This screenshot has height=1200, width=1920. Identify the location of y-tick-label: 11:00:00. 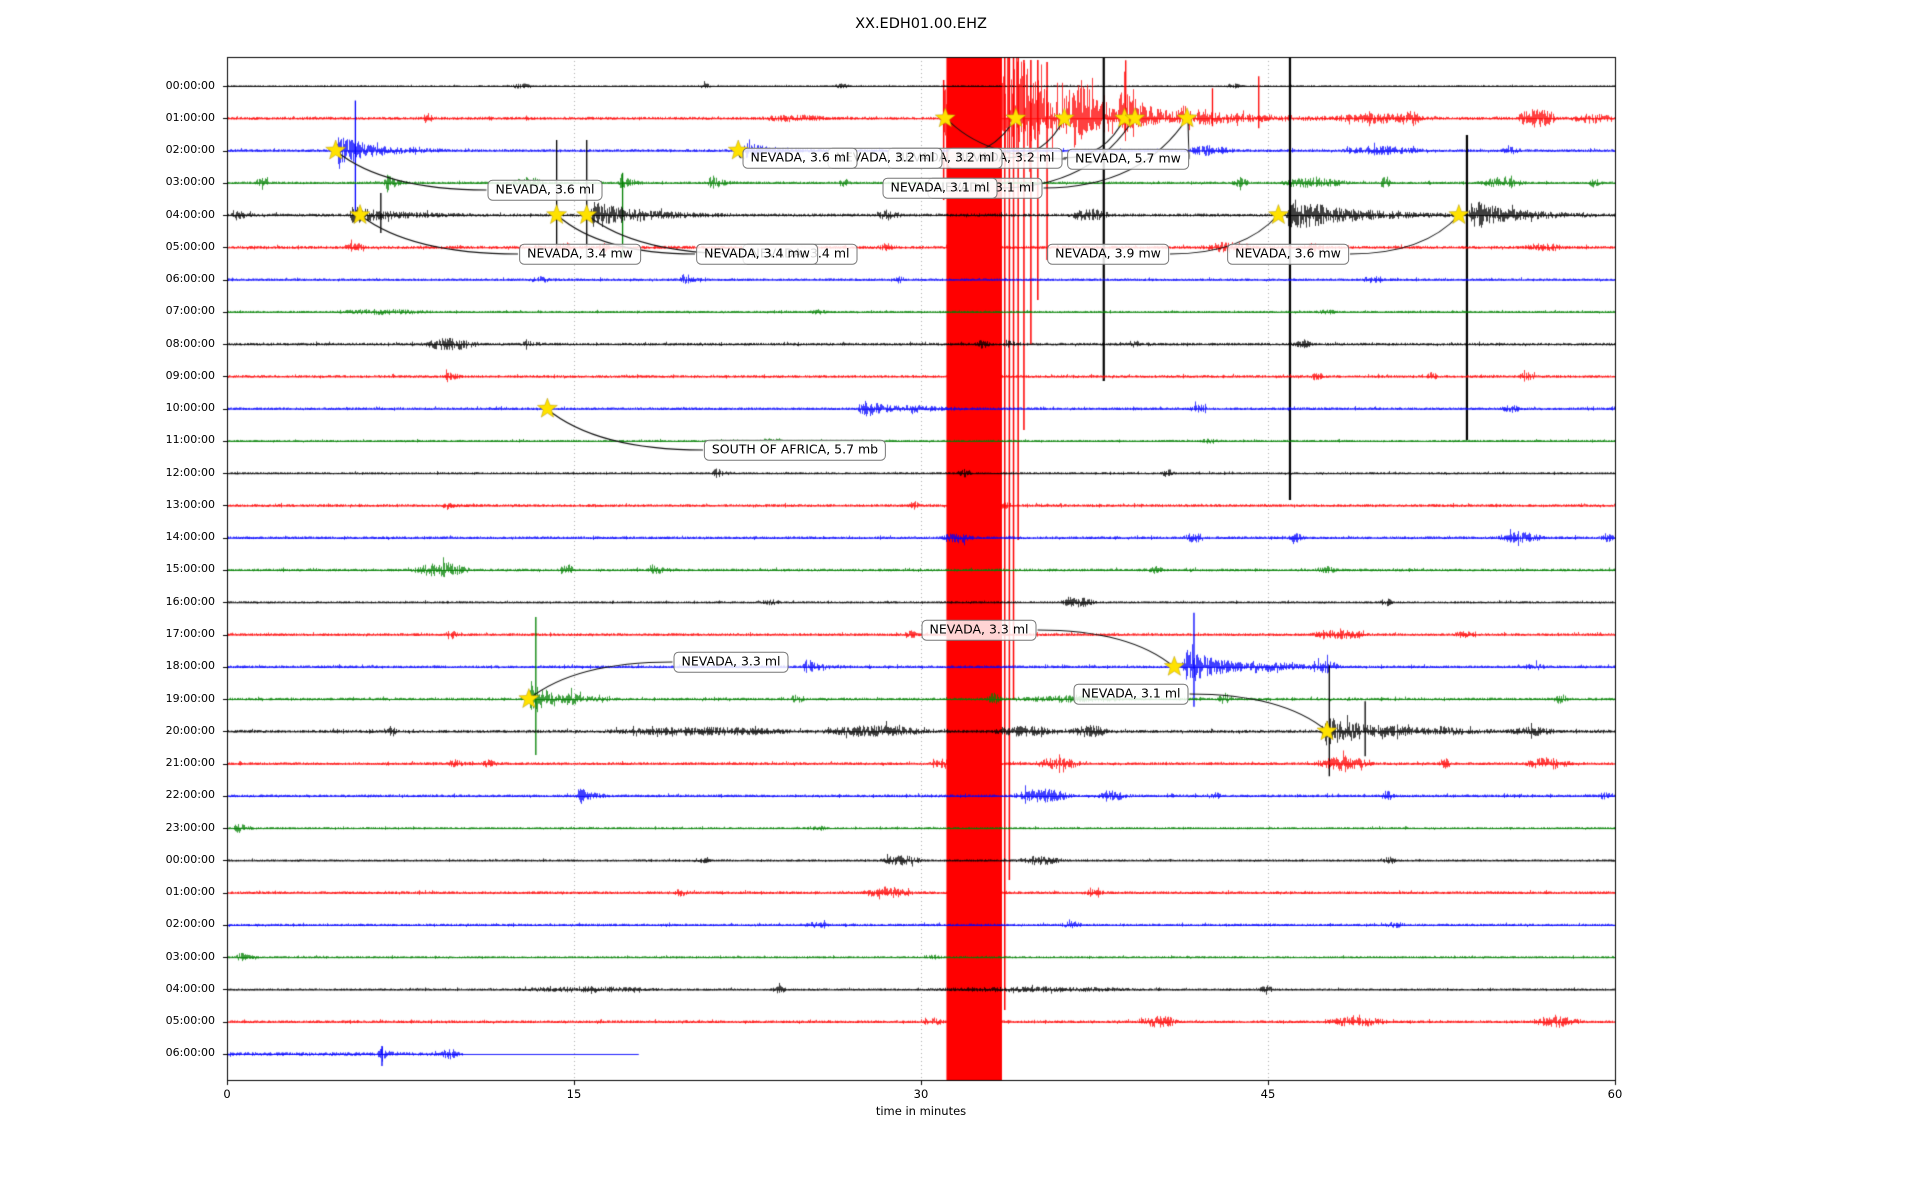
(190, 440).